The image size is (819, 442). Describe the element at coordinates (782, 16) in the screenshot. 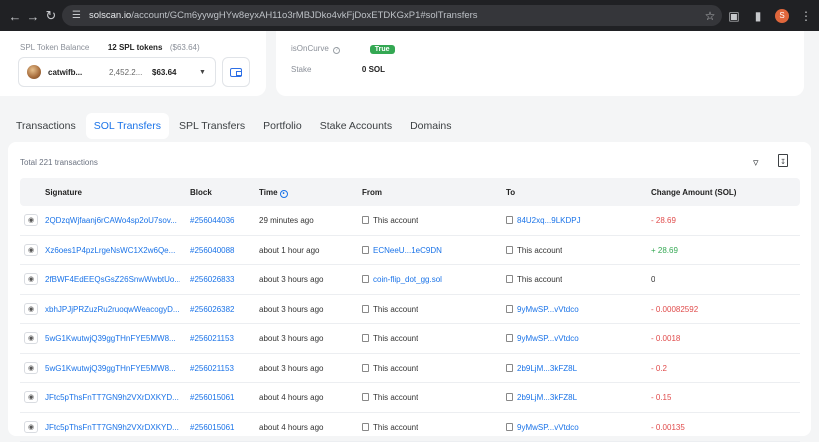

I see `profile-avatar: S` at that location.